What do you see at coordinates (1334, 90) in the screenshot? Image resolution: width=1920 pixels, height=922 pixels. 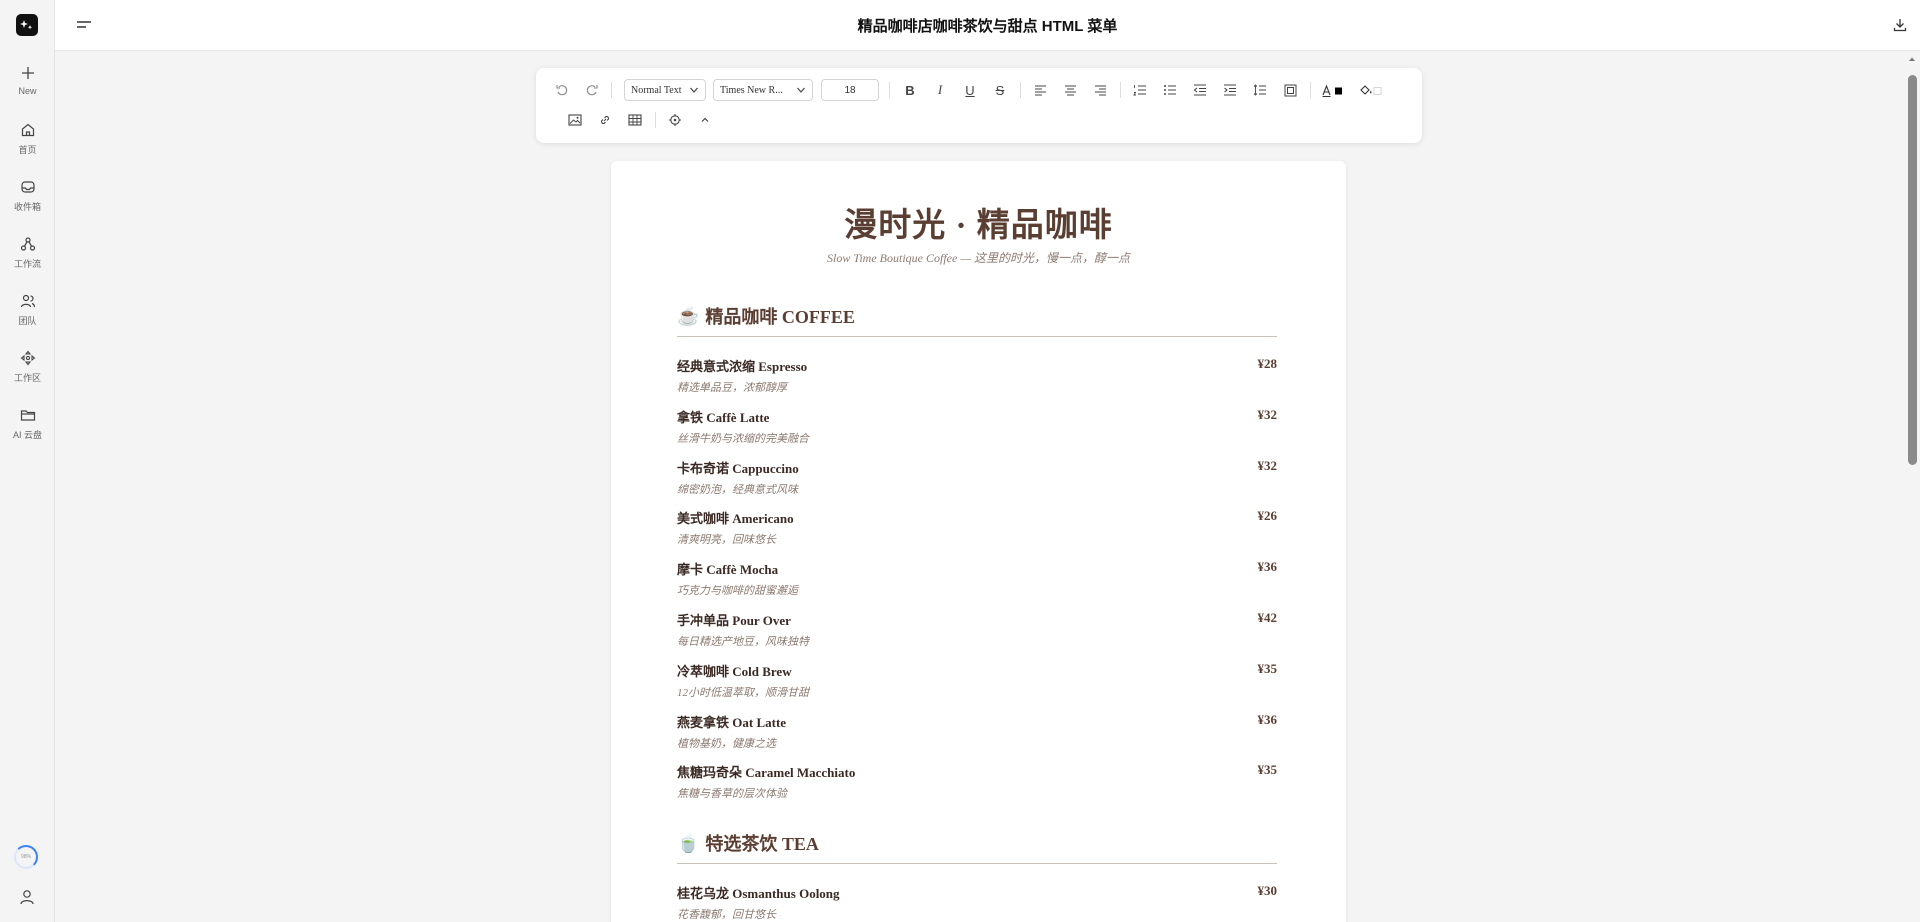 I see `text-color-button` at bounding box center [1334, 90].